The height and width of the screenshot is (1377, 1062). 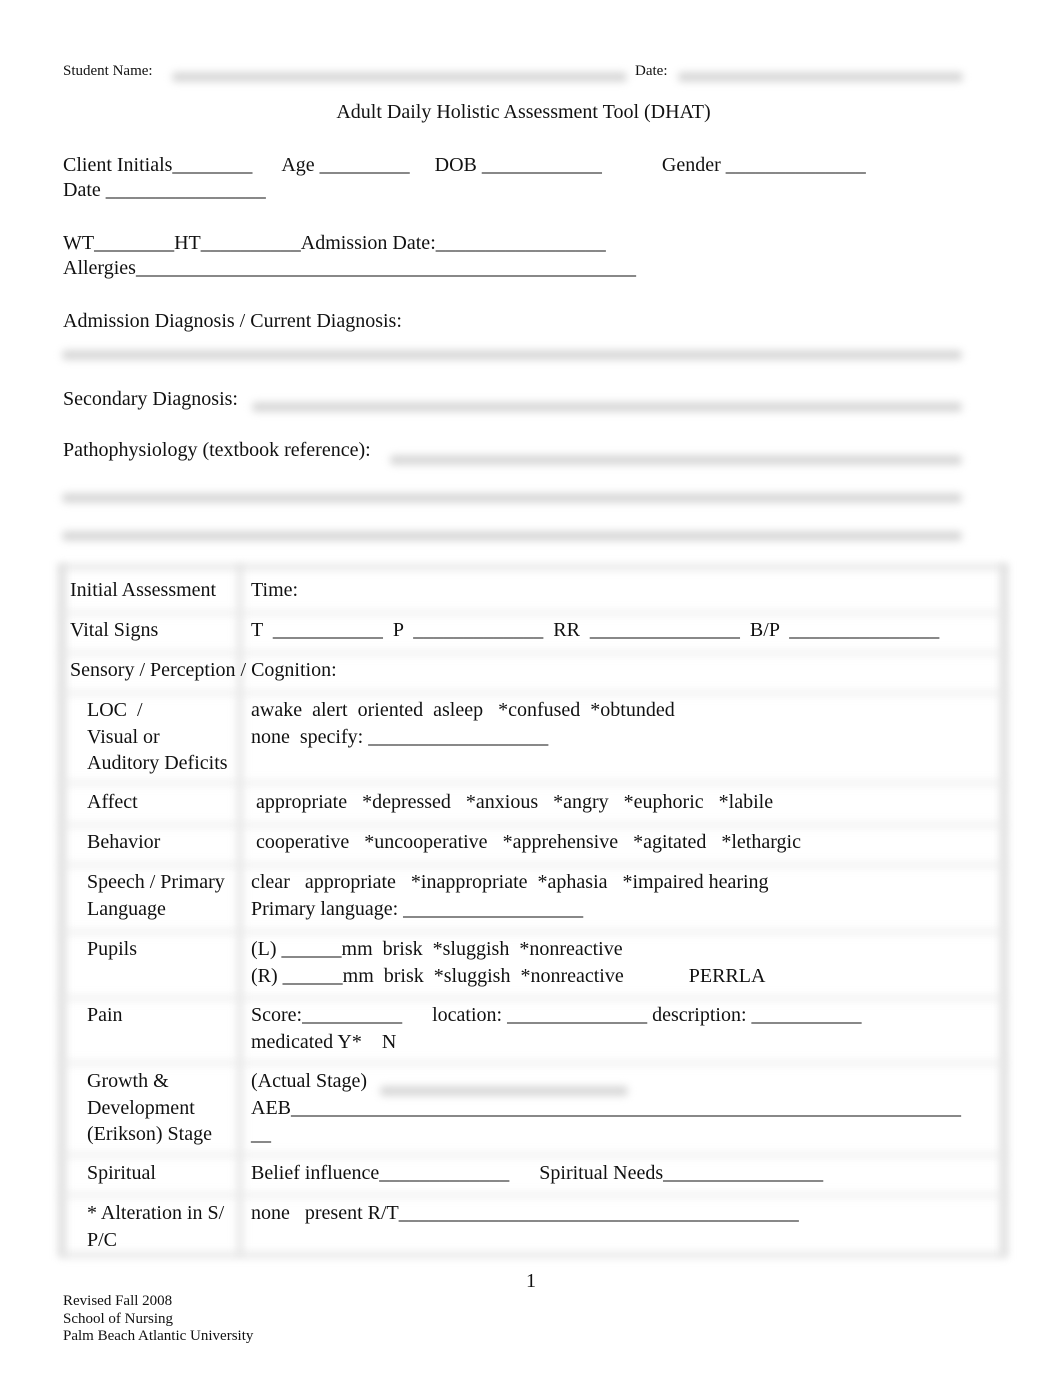 I want to click on growth-development-label: Development, so click(x=141, y=1107).